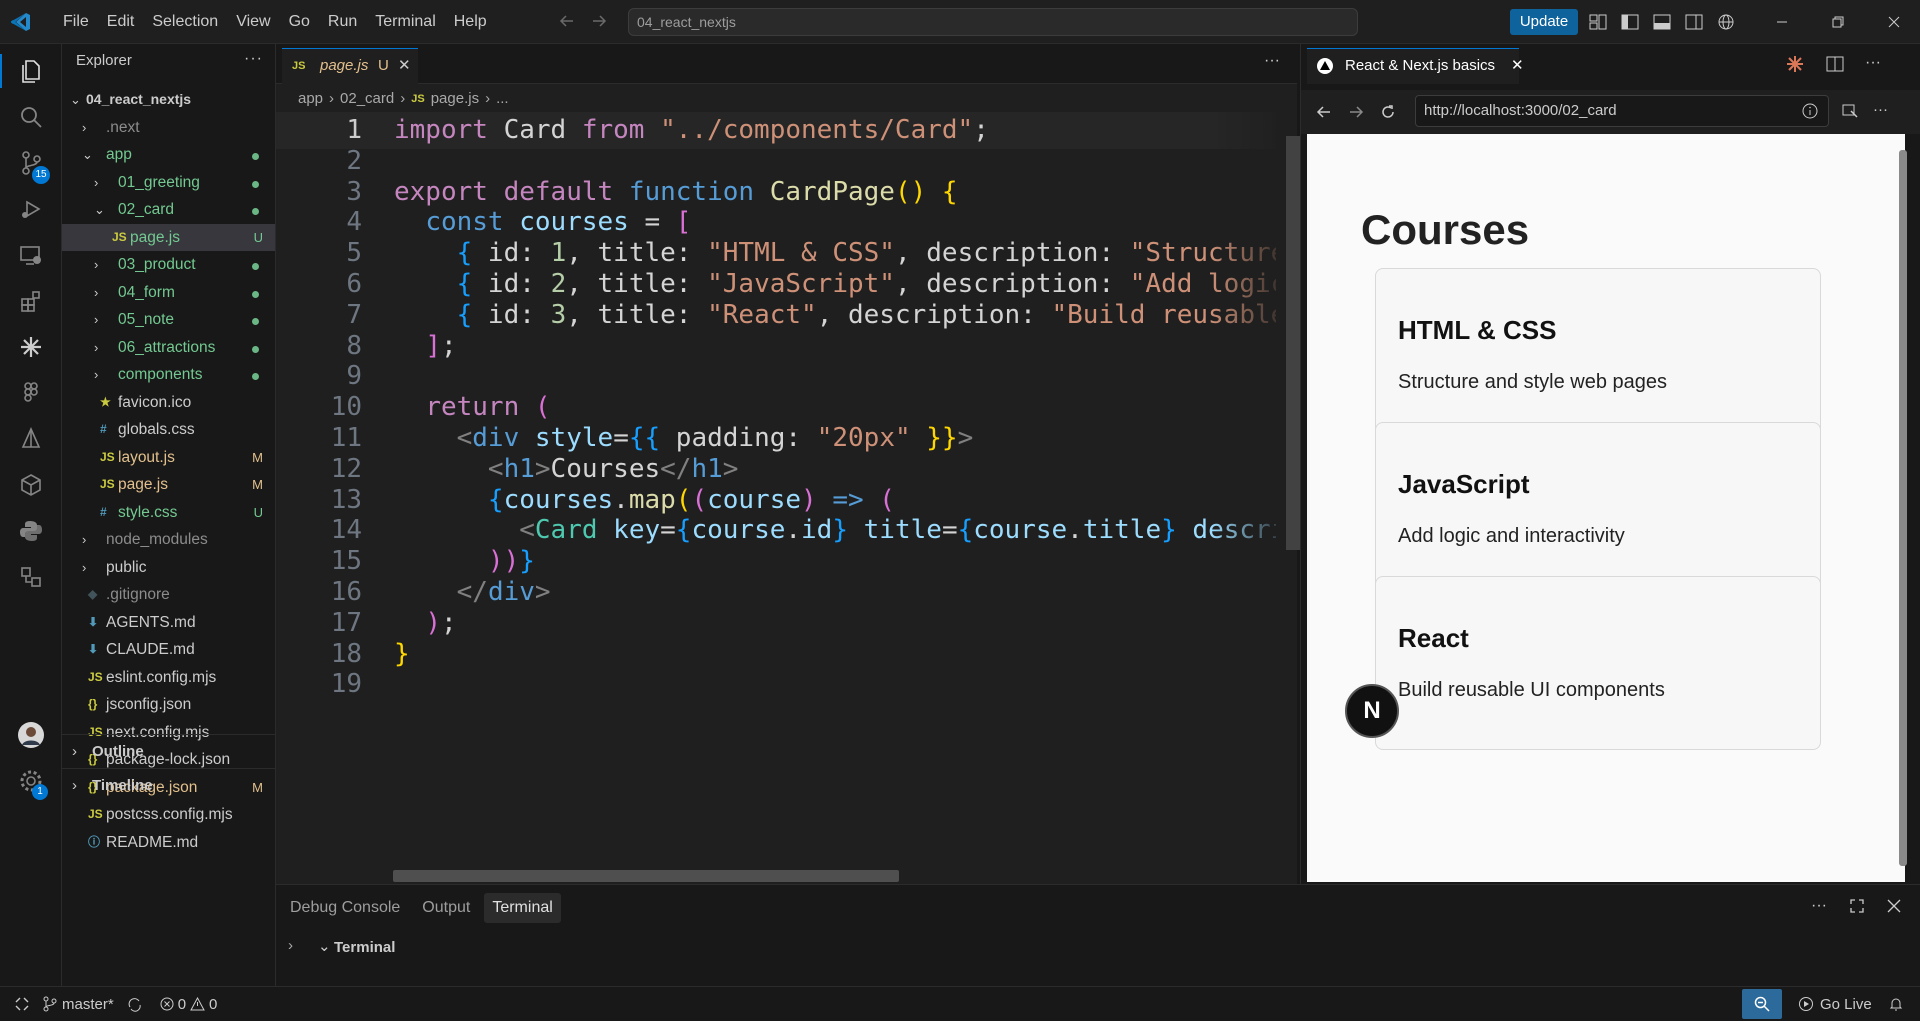 This screenshot has width=1920, height=1021. Describe the element at coordinates (168, 210) in the screenshot. I see `tree-folder: ⌄ 02_card` at that location.